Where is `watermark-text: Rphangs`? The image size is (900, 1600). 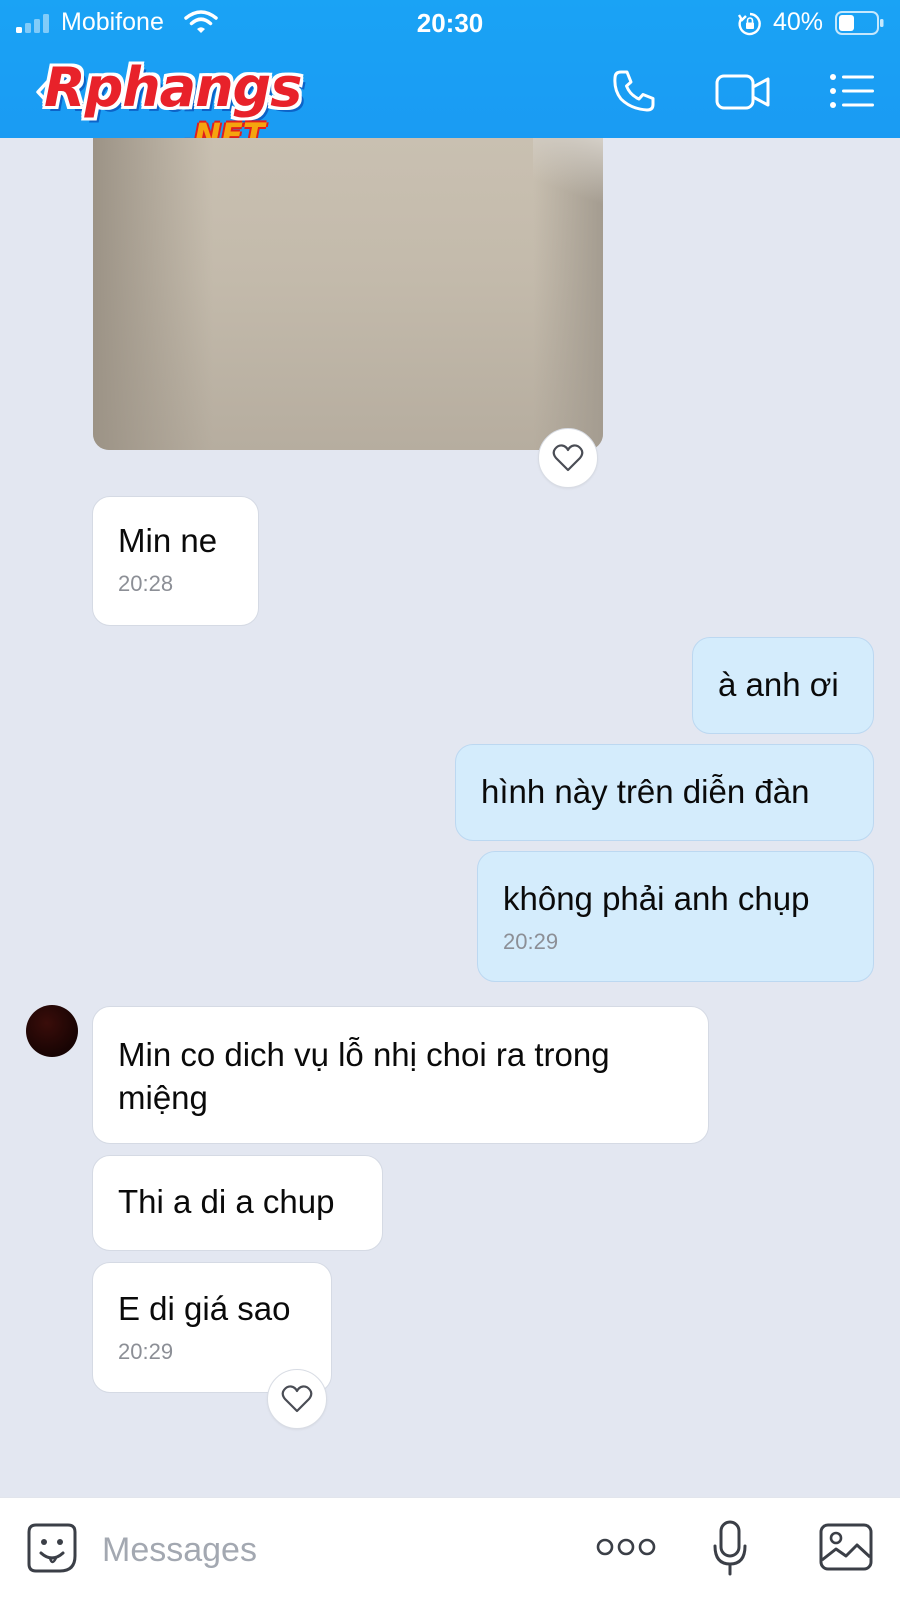 watermark-text: Rphangs is located at coordinates (173, 87).